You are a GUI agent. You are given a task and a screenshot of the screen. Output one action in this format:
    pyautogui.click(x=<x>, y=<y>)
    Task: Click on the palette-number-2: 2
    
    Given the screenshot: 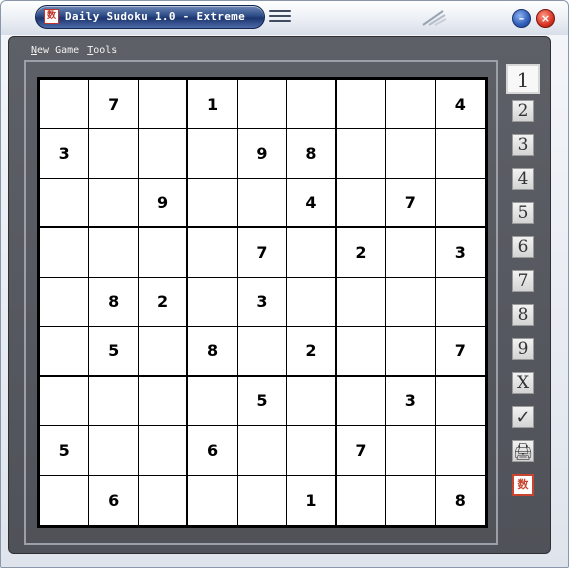 What is the action you would take?
    pyautogui.click(x=523, y=111)
    